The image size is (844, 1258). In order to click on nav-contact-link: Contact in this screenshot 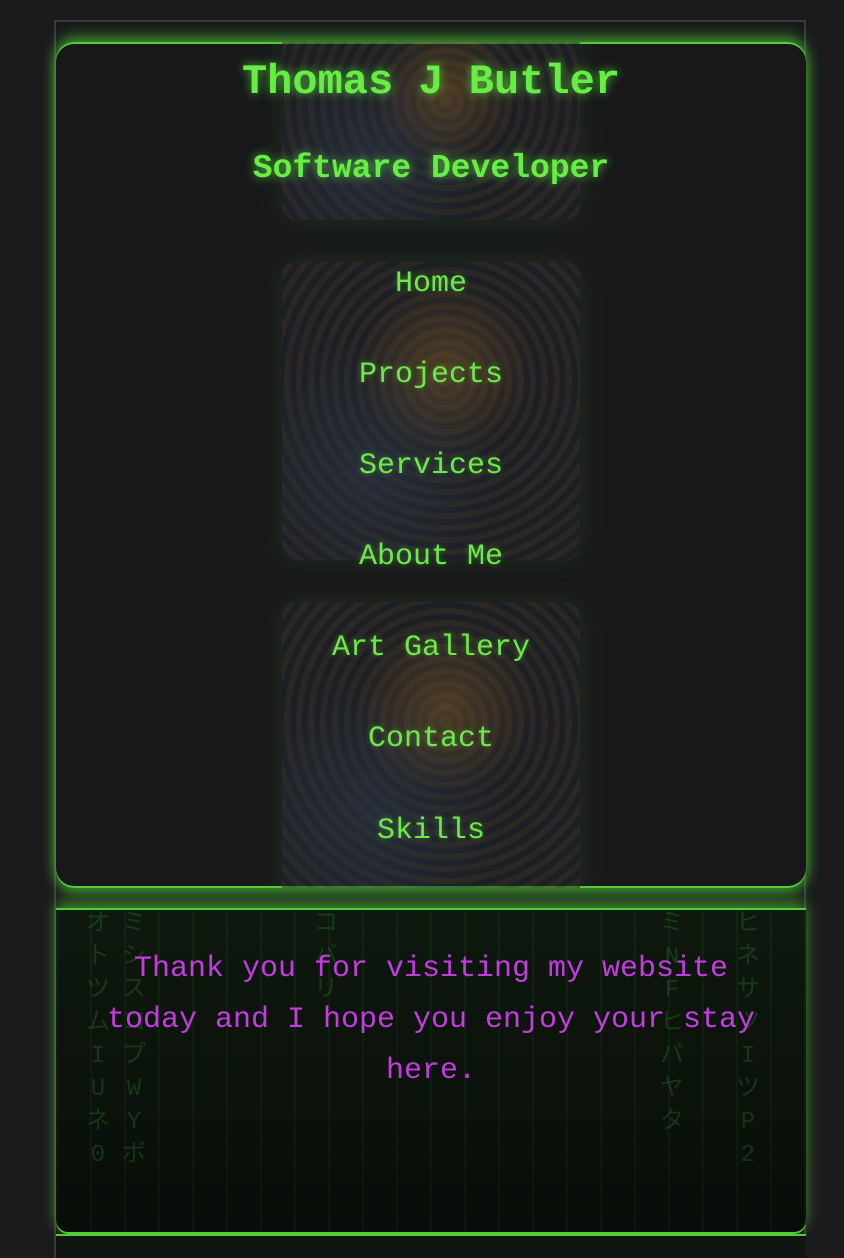, I will do `click(431, 739)`.